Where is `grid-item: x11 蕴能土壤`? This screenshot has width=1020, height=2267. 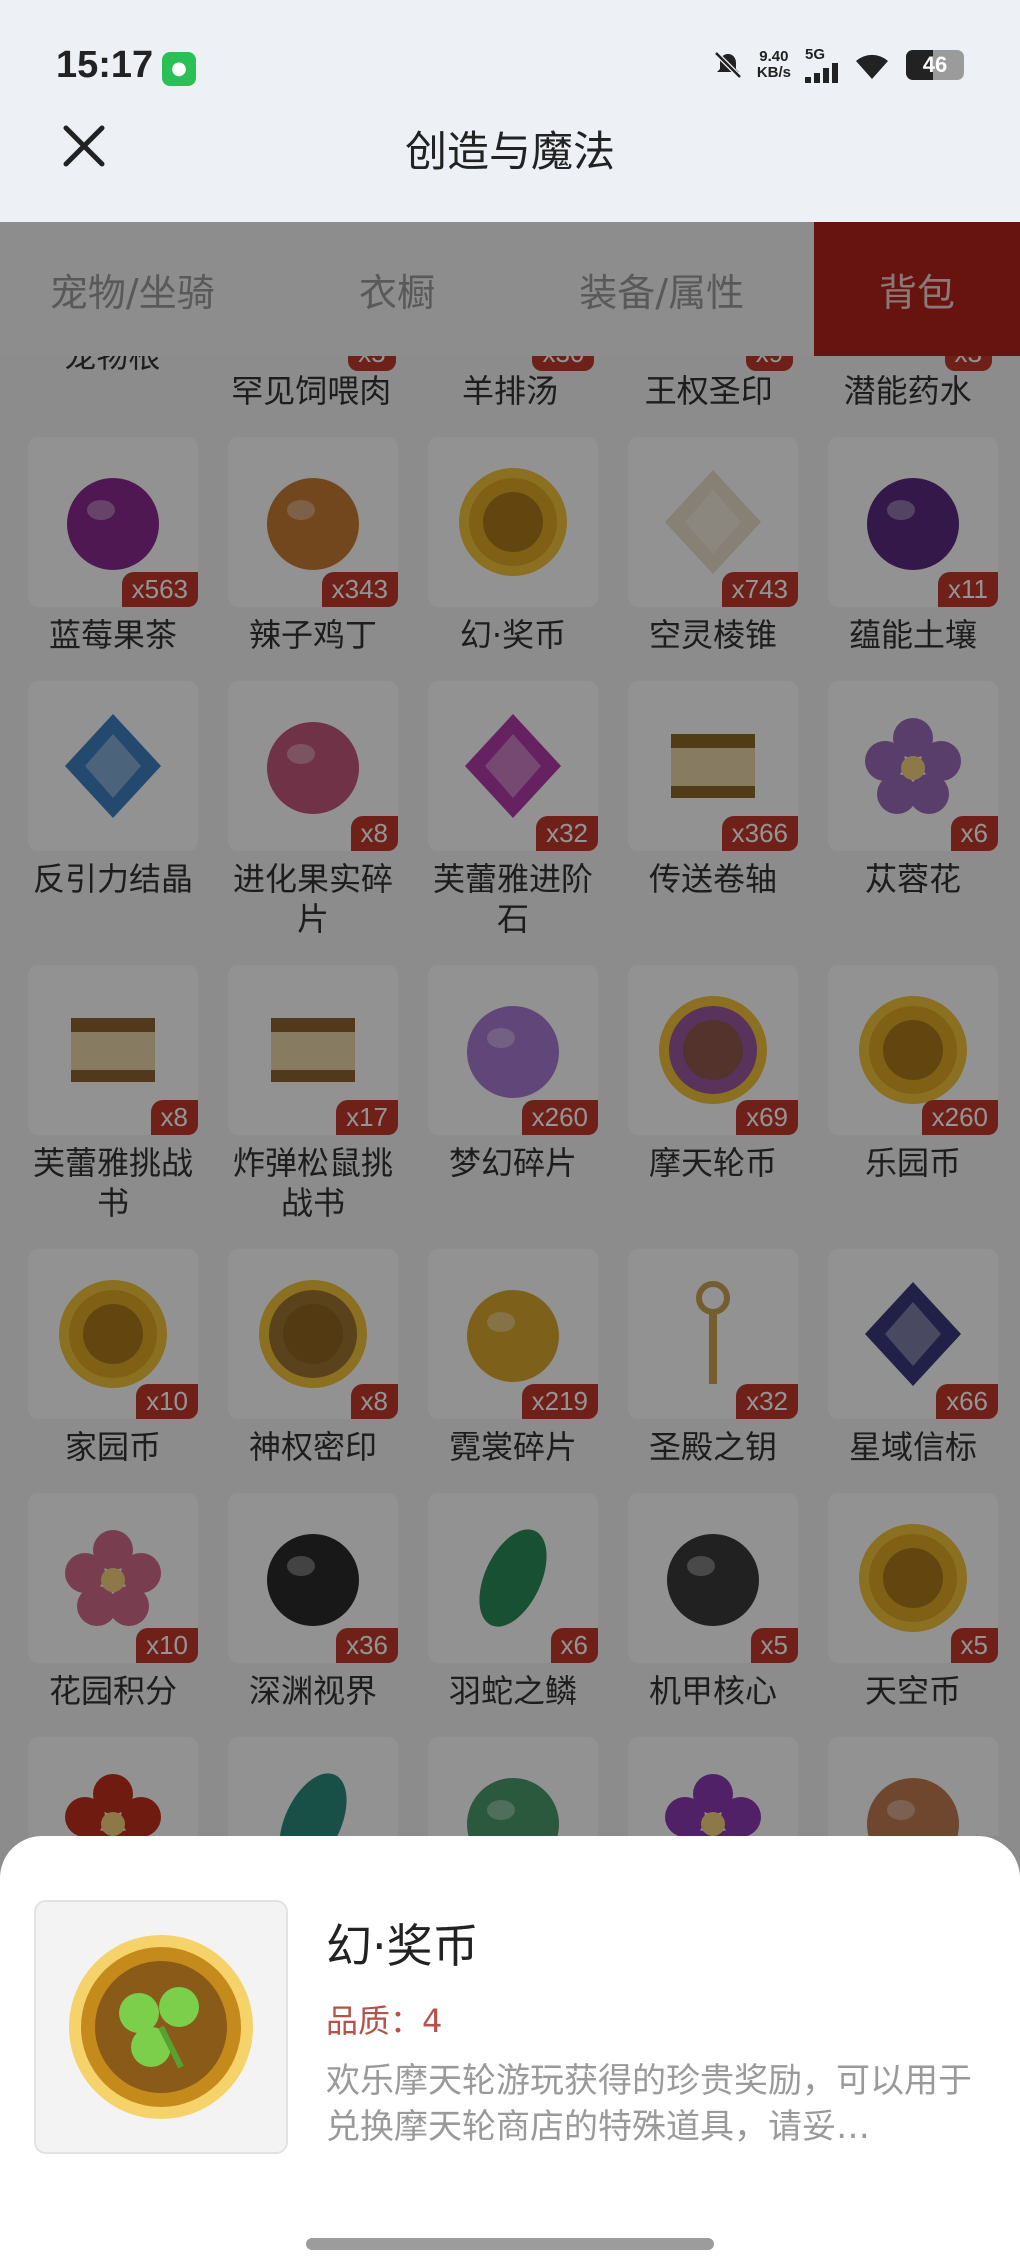
grid-item: x11 蕴能土壤 is located at coordinates (913, 546).